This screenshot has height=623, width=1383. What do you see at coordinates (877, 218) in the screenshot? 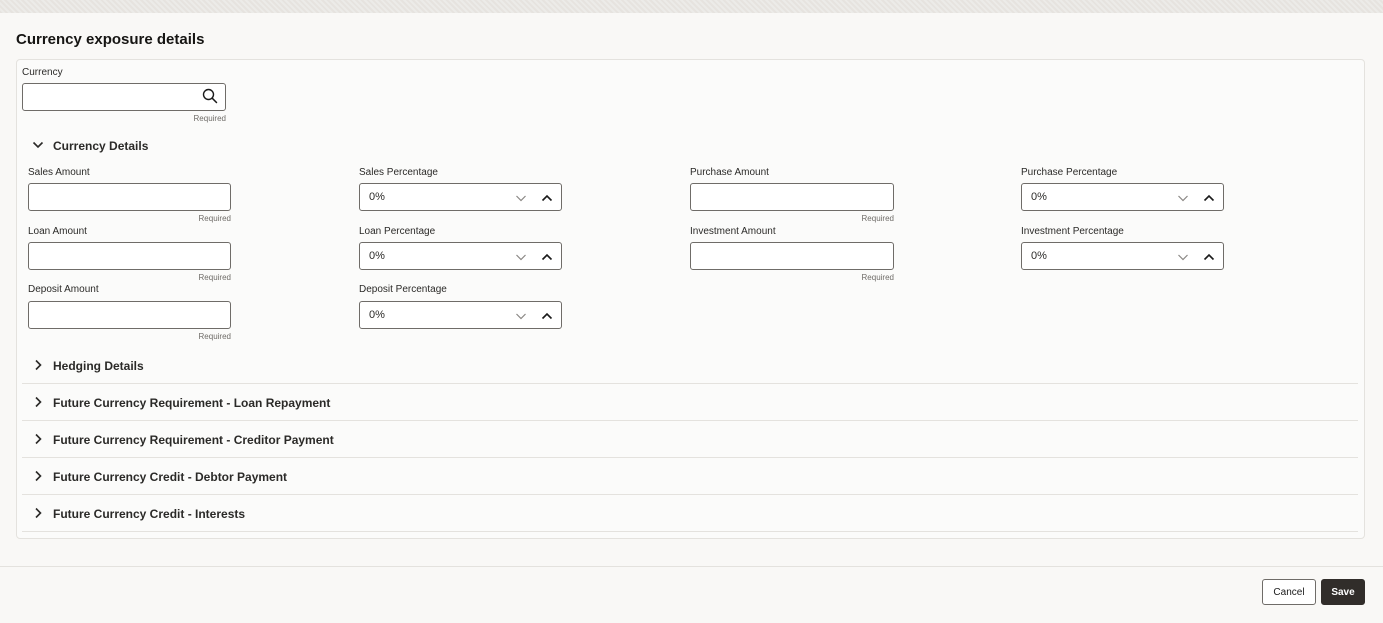
I see `purchase-amount-required-hint: Required` at bounding box center [877, 218].